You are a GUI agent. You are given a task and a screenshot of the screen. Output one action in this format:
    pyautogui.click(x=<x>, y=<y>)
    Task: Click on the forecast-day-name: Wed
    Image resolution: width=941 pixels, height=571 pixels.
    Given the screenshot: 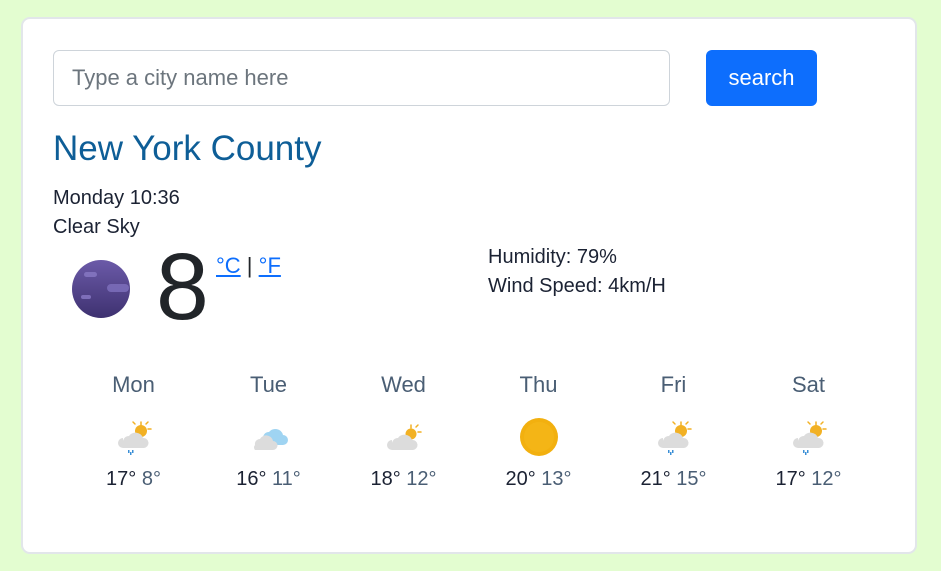 What is the action you would take?
    pyautogui.click(x=403, y=384)
    